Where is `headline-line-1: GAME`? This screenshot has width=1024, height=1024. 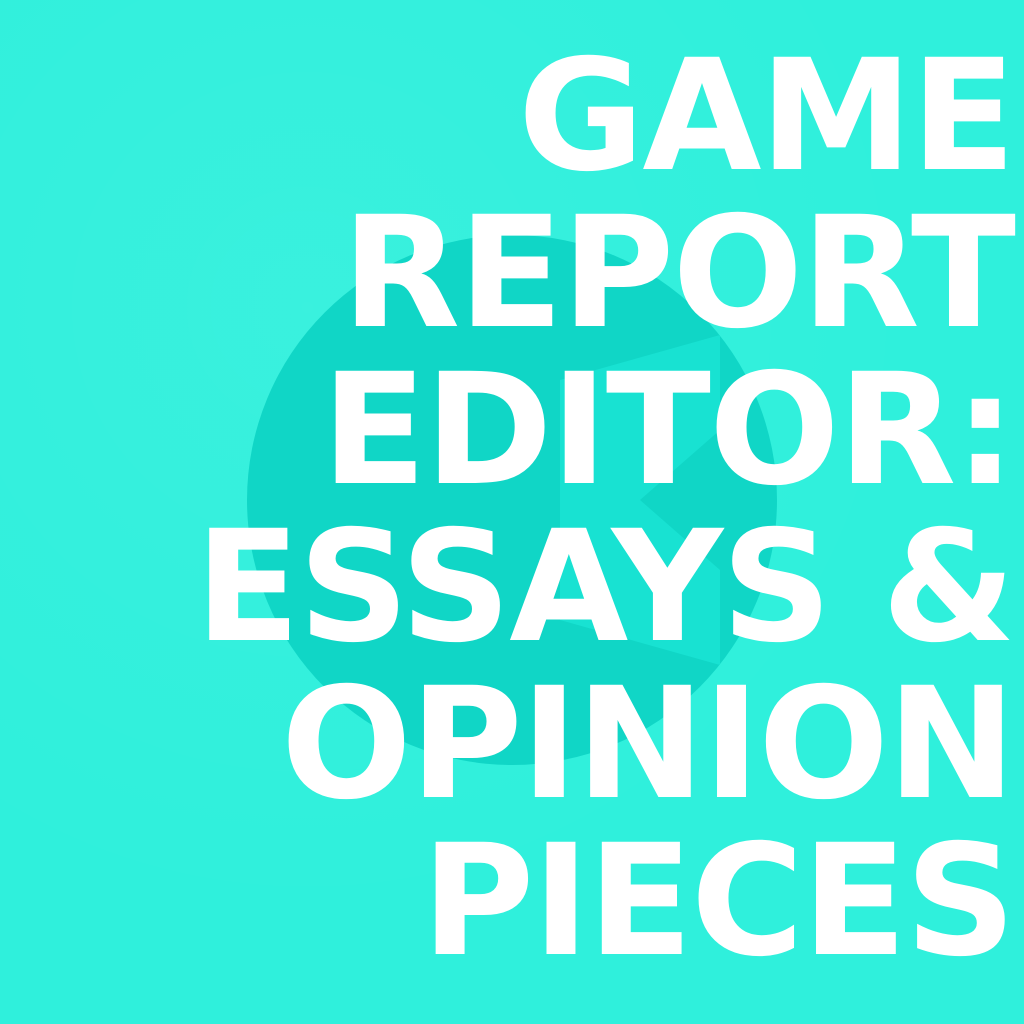 headline-line-1: GAME is located at coordinates (766, 116).